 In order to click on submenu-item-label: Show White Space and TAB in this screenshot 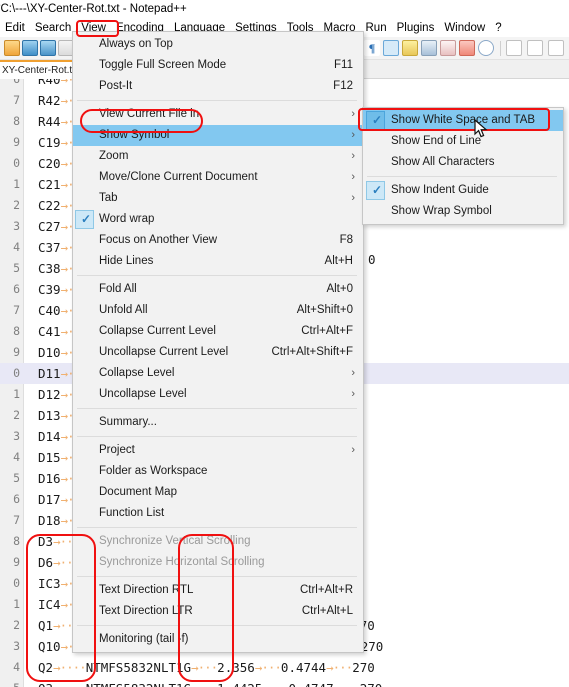, I will do `click(463, 120)`.